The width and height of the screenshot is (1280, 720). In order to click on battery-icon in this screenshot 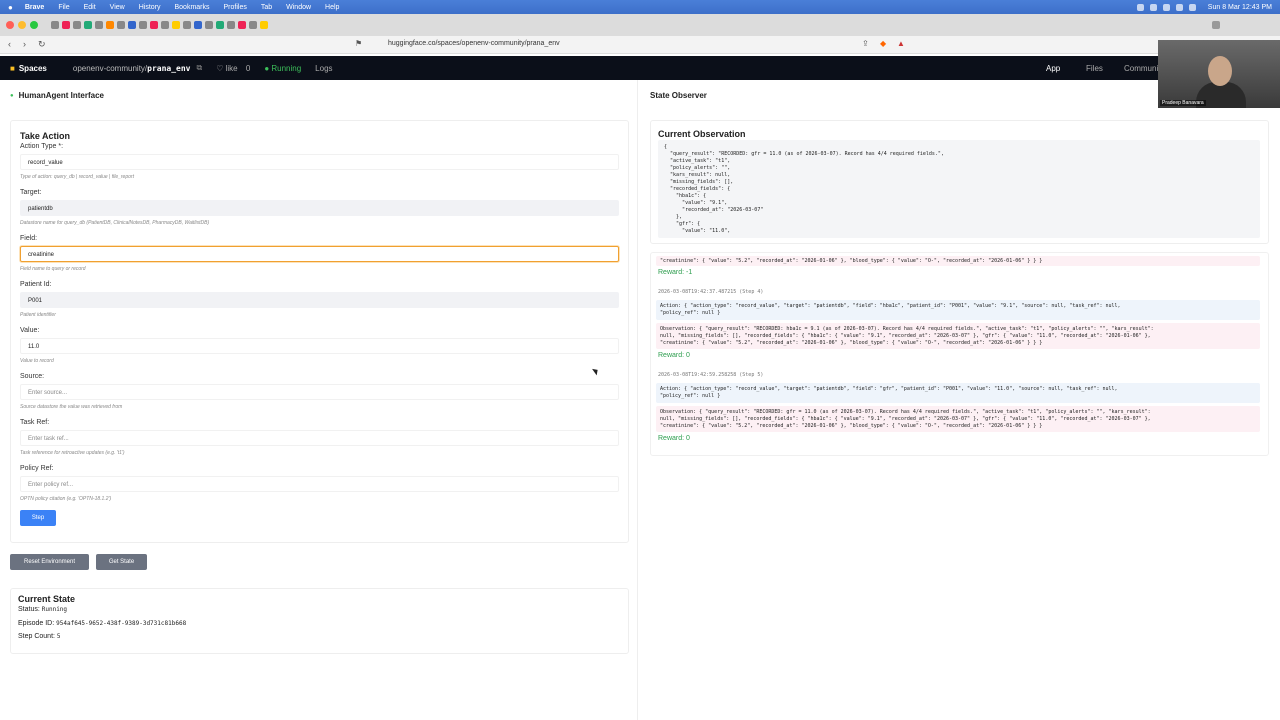, I will do `click(1192, 7)`.